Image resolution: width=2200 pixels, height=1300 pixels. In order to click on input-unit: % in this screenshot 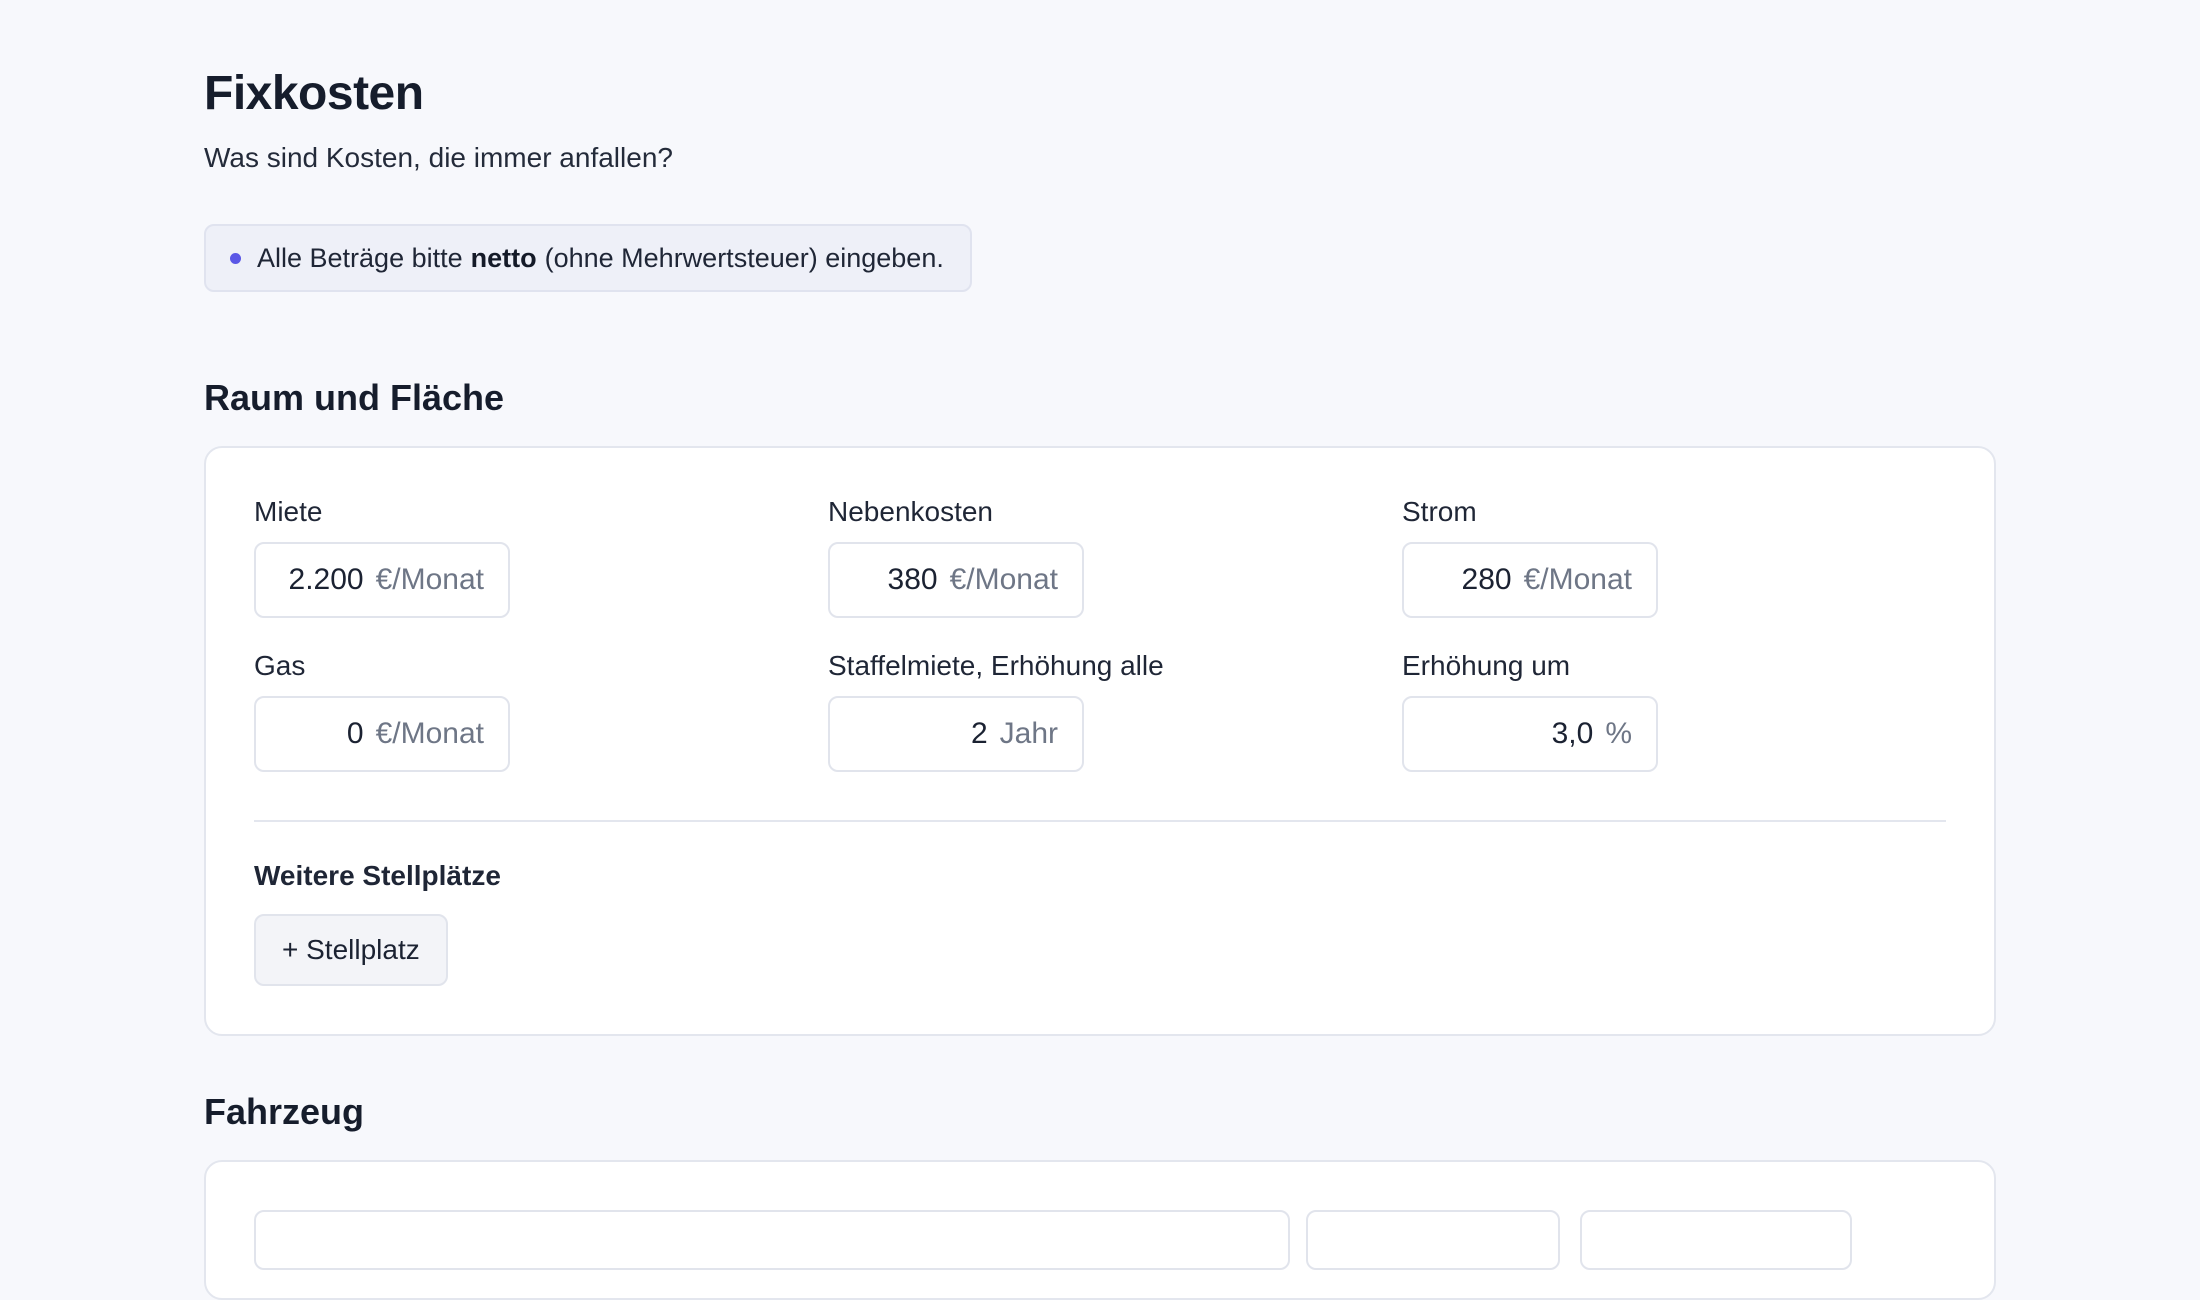, I will do `click(1618, 733)`.